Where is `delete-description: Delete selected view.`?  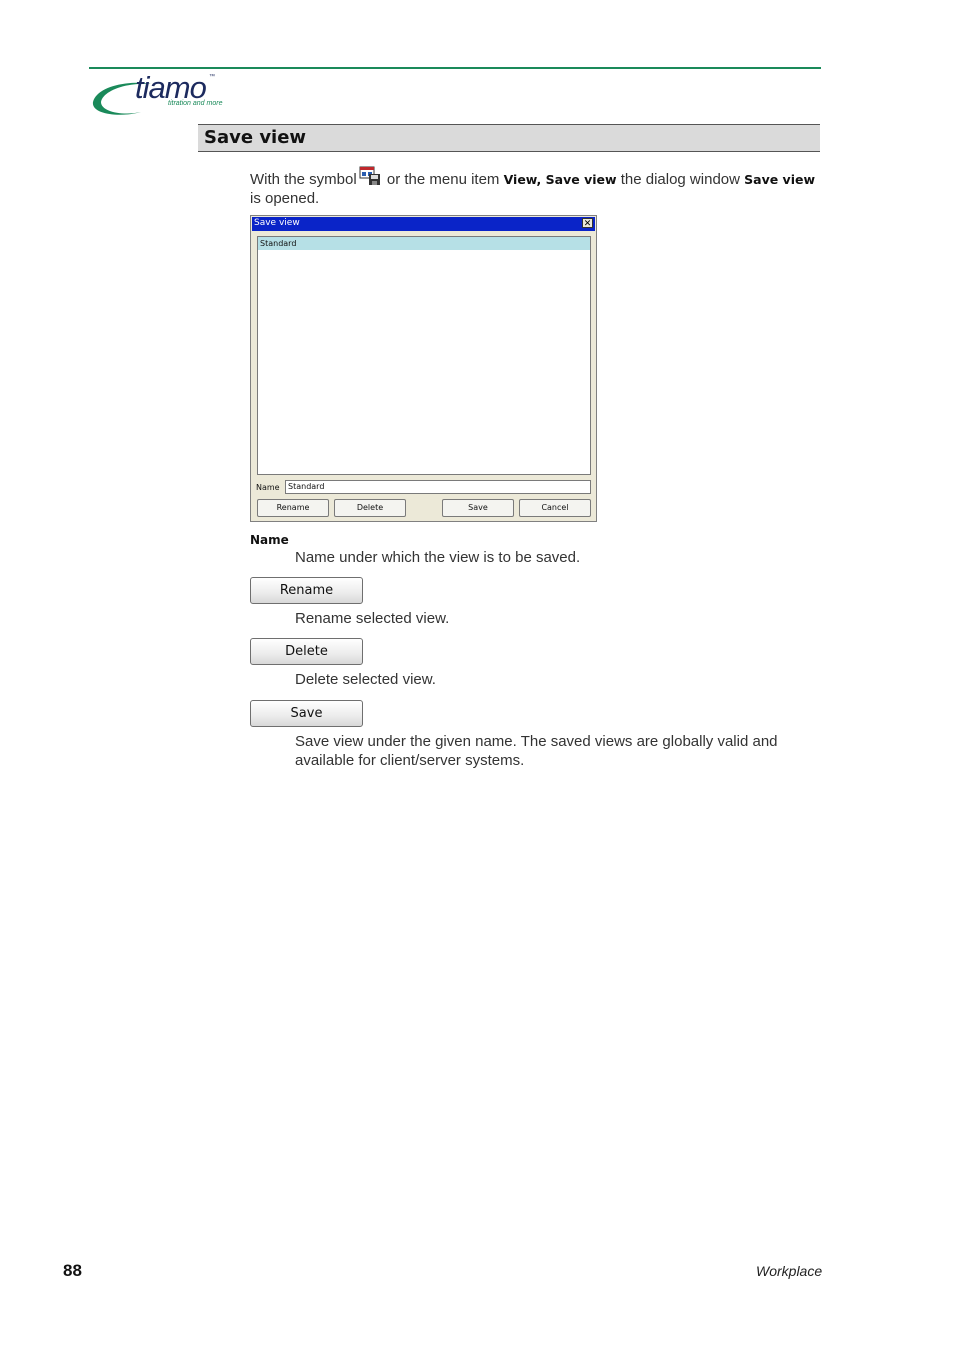
delete-description: Delete selected view. is located at coordinates (365, 679).